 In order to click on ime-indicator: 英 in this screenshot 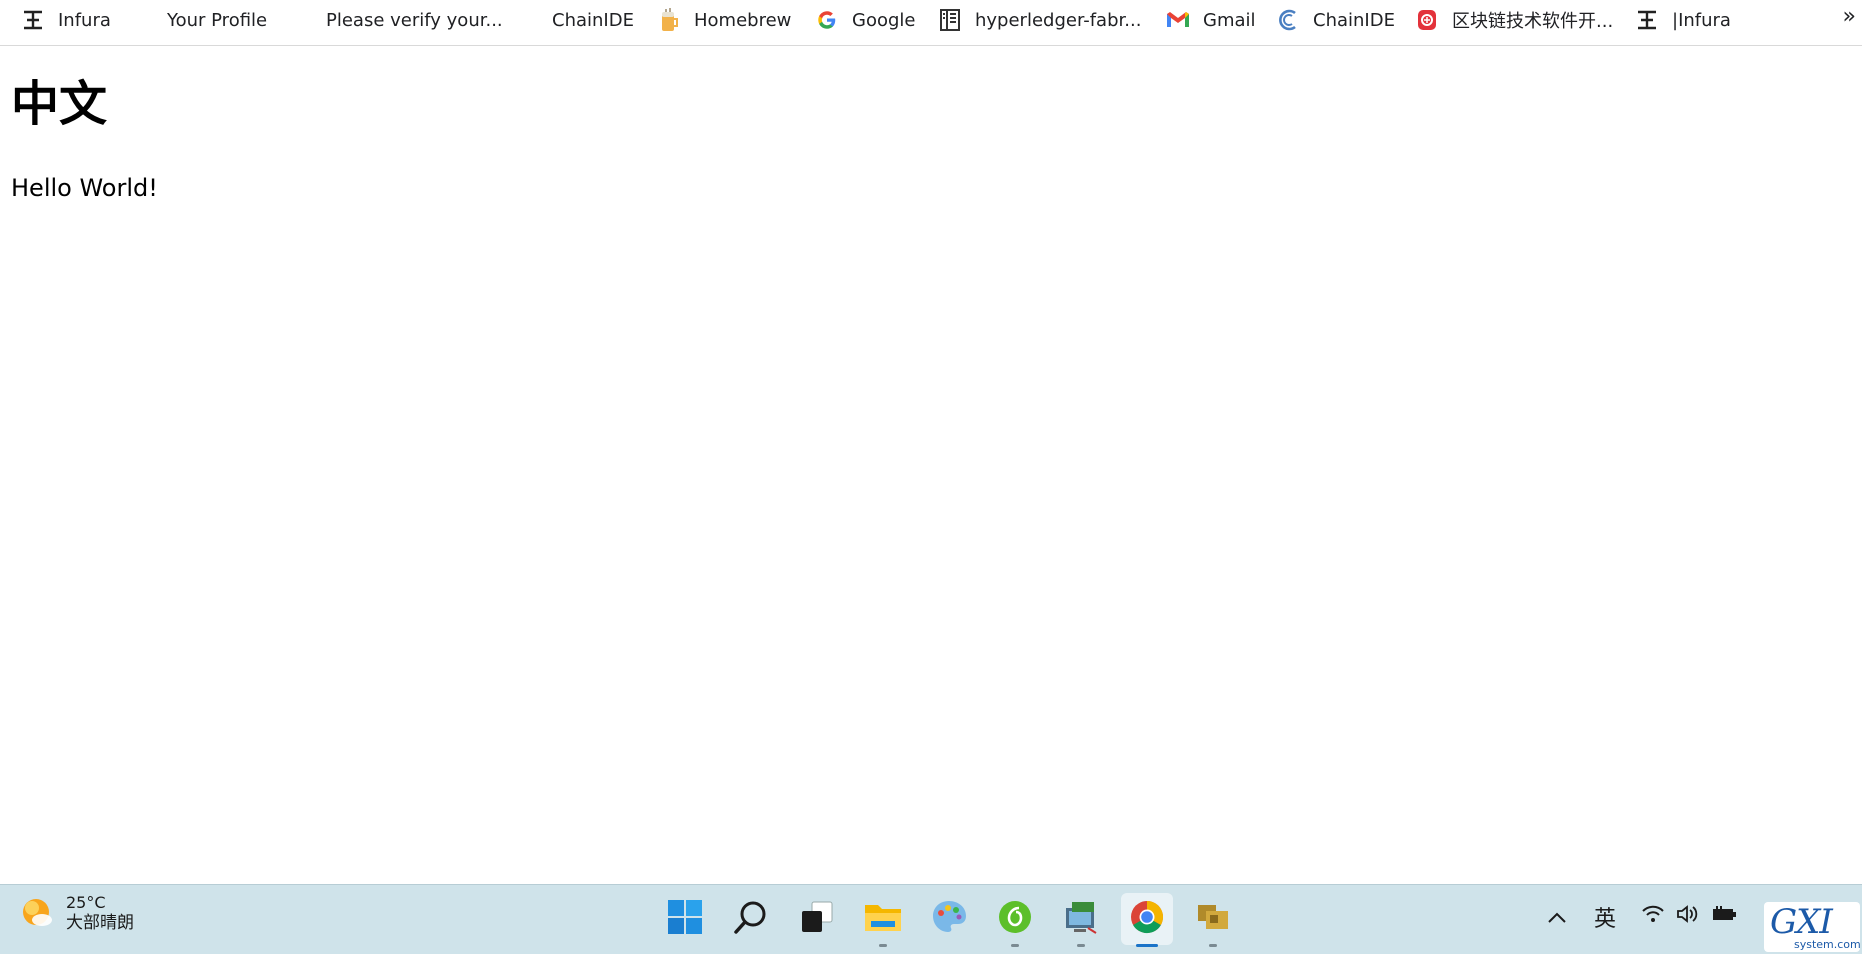, I will do `click(1605, 917)`.